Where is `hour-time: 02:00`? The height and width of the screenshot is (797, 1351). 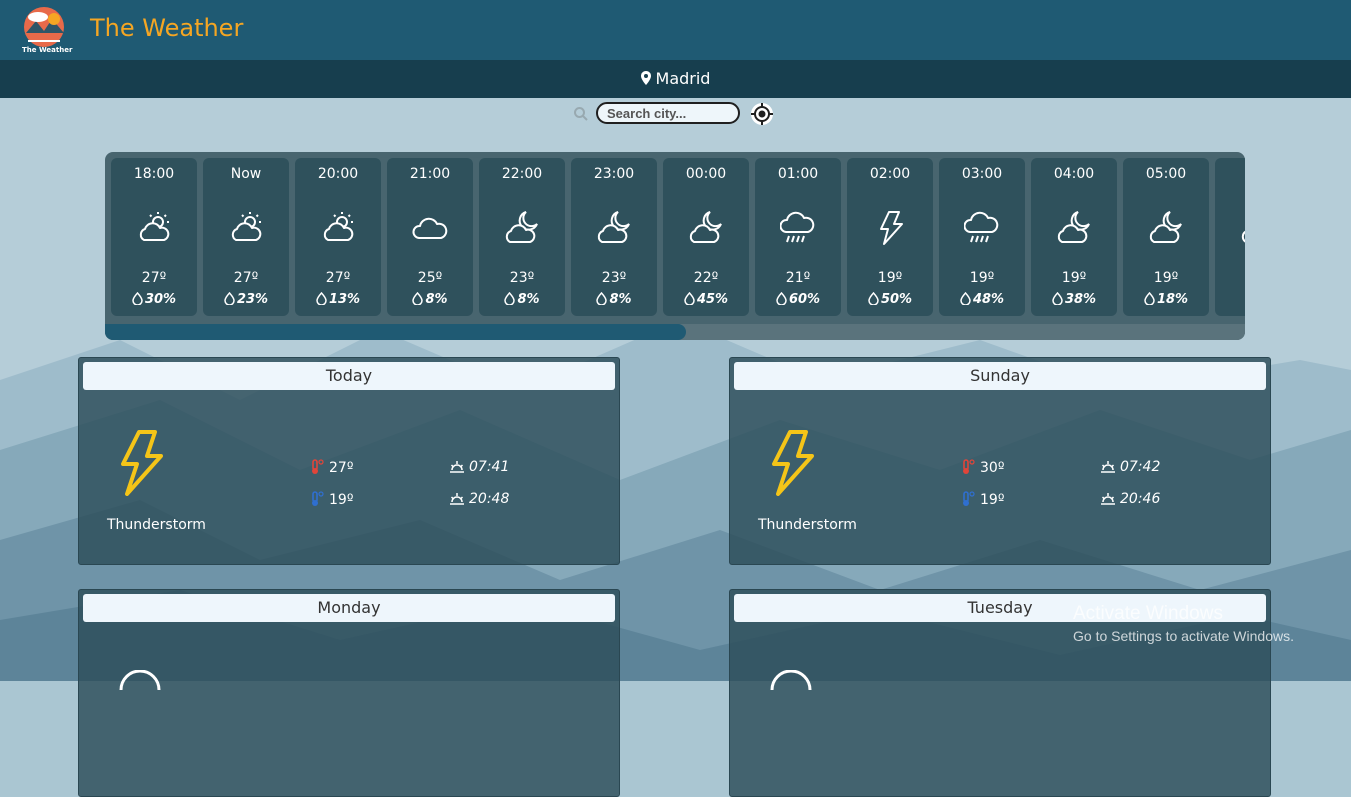
hour-time: 02:00 is located at coordinates (890, 174).